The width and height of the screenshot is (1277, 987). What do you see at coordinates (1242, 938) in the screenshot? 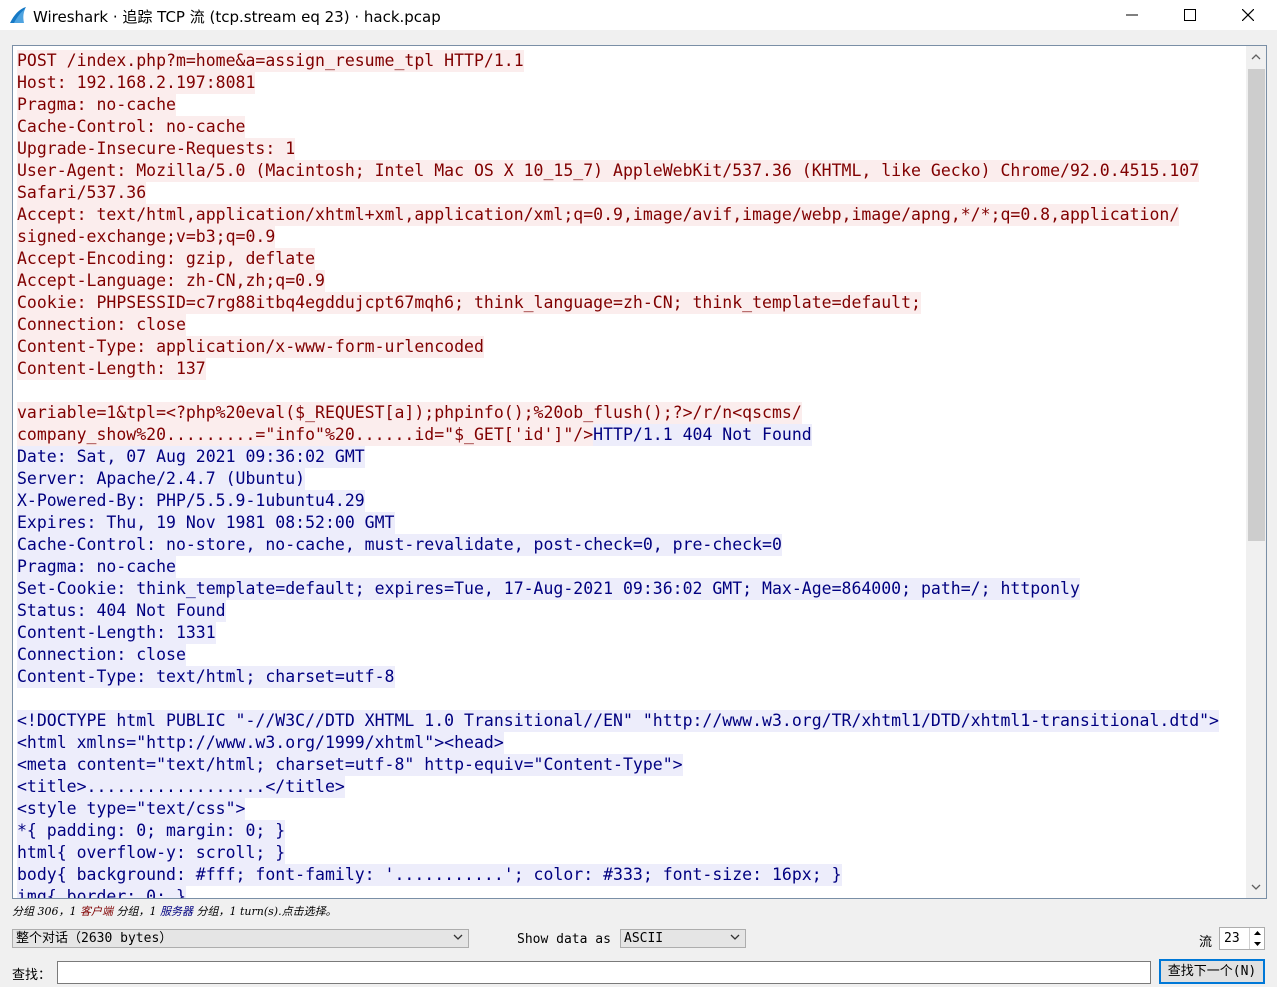
I see `stream-number-spinbox: 23` at bounding box center [1242, 938].